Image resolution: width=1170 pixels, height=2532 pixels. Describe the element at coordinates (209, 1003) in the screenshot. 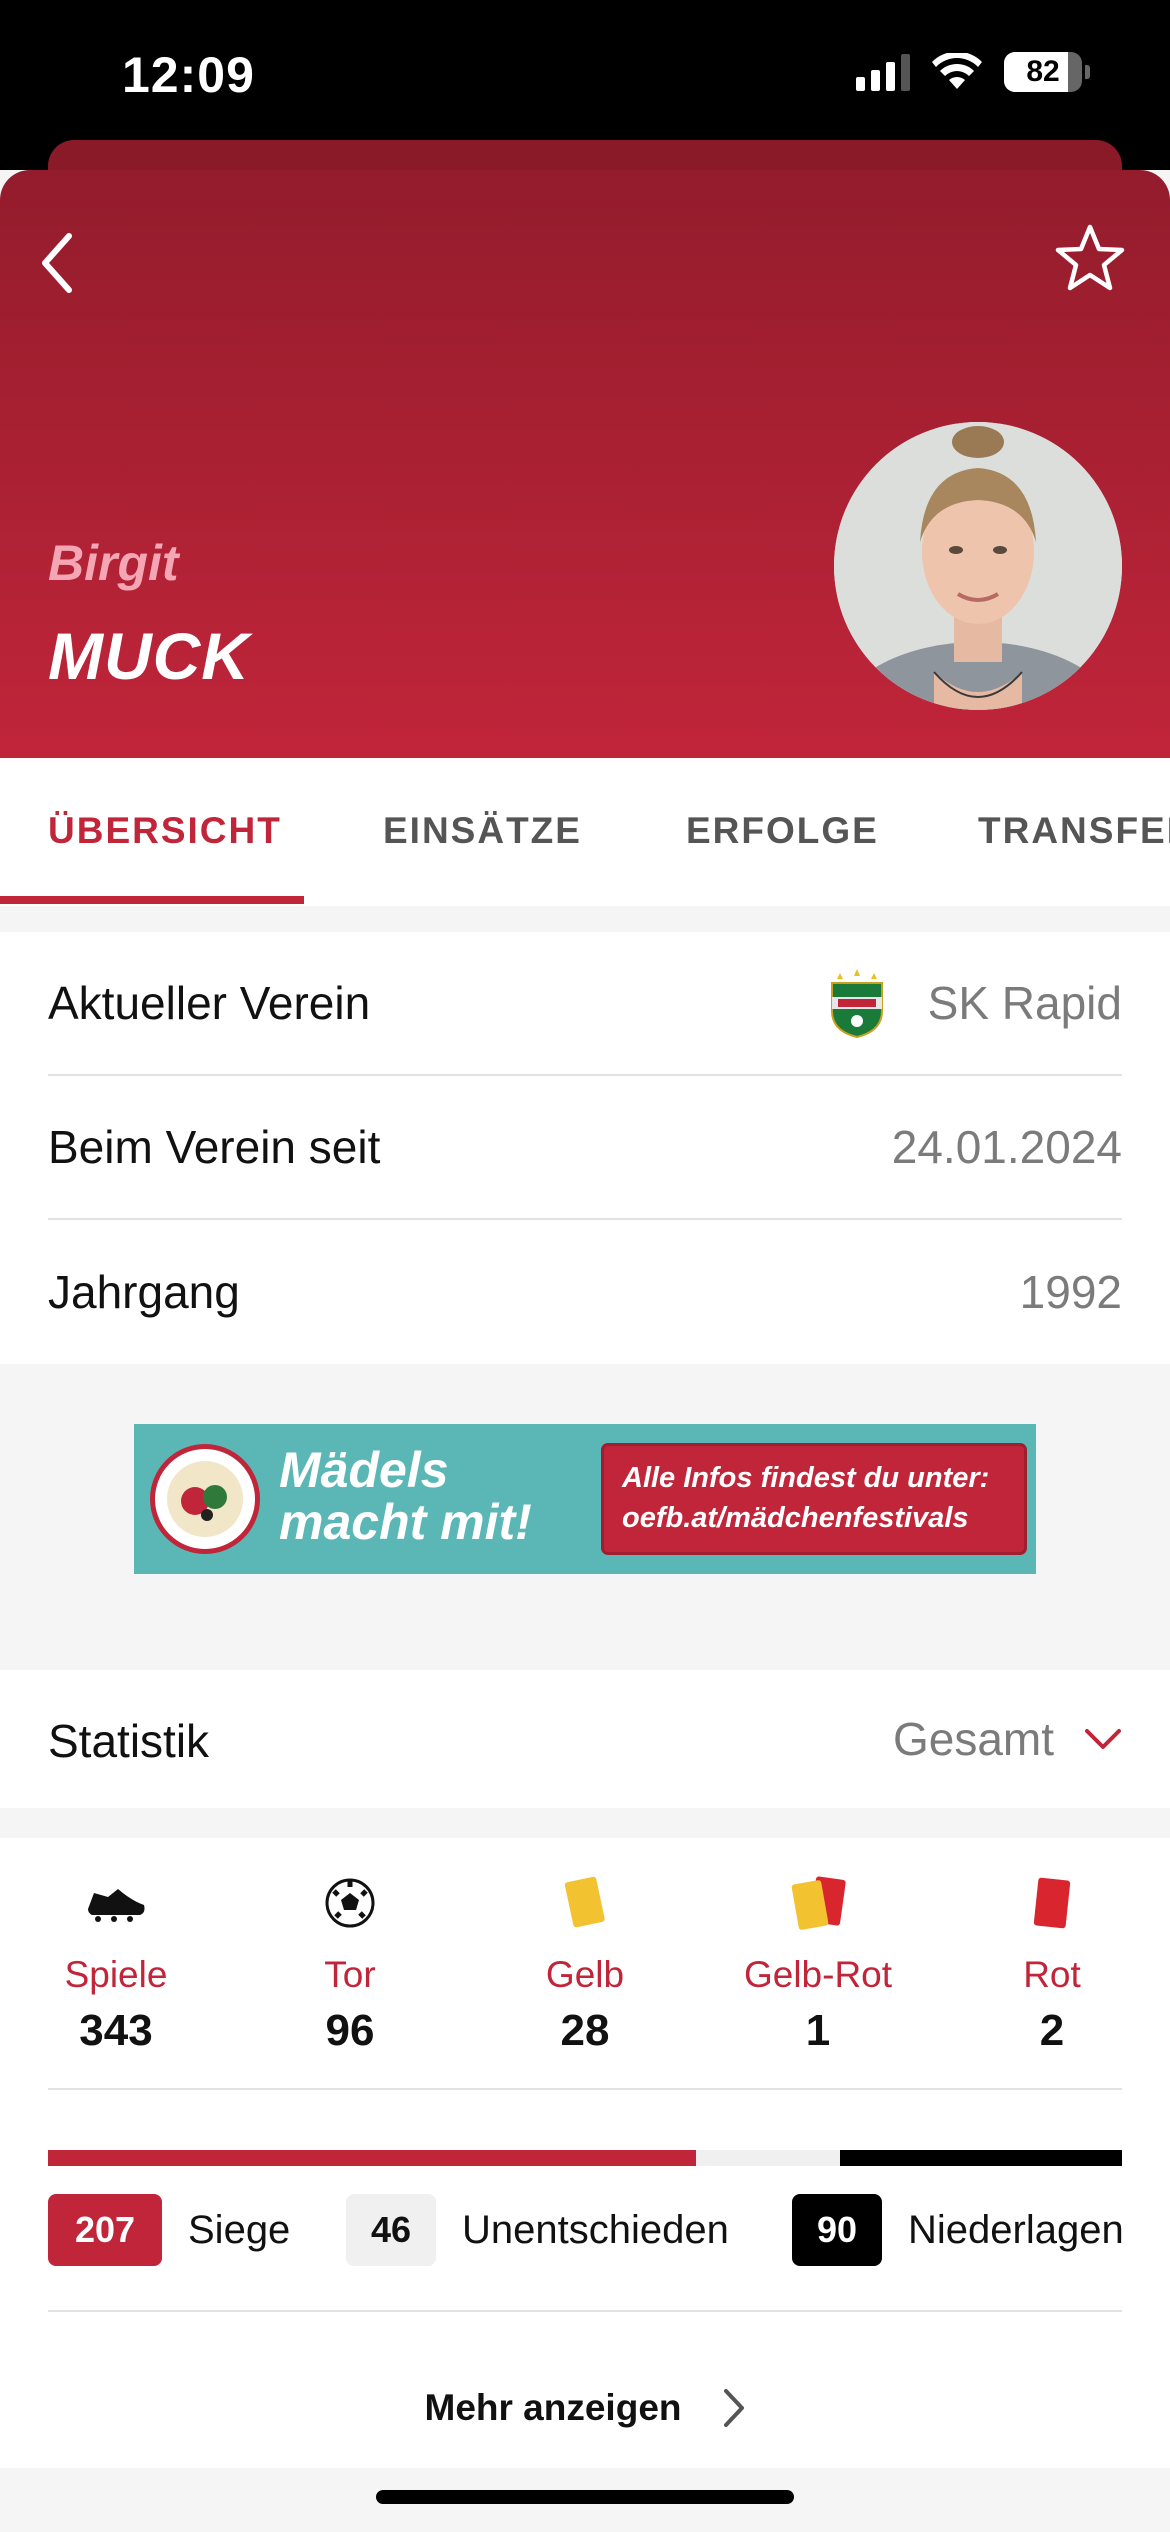

I see `info-label: Aktueller Verein` at that location.